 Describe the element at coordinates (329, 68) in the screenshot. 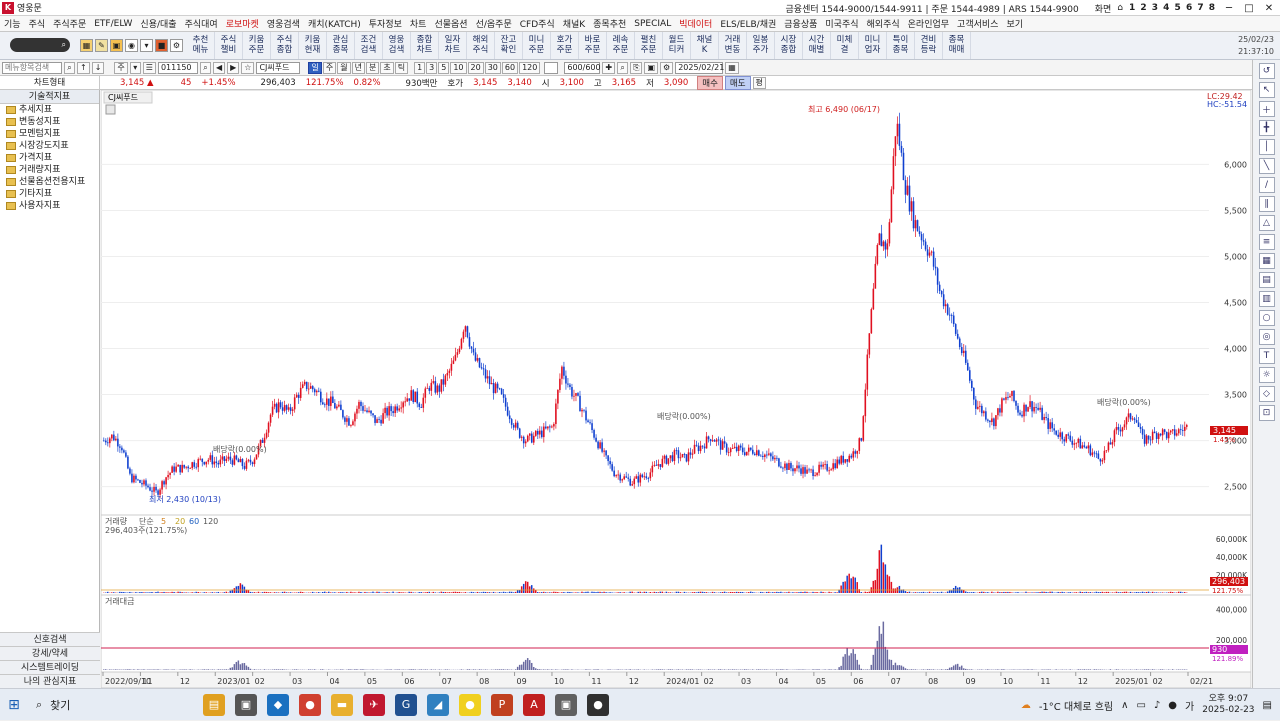

I see `period-button: 주` at that location.